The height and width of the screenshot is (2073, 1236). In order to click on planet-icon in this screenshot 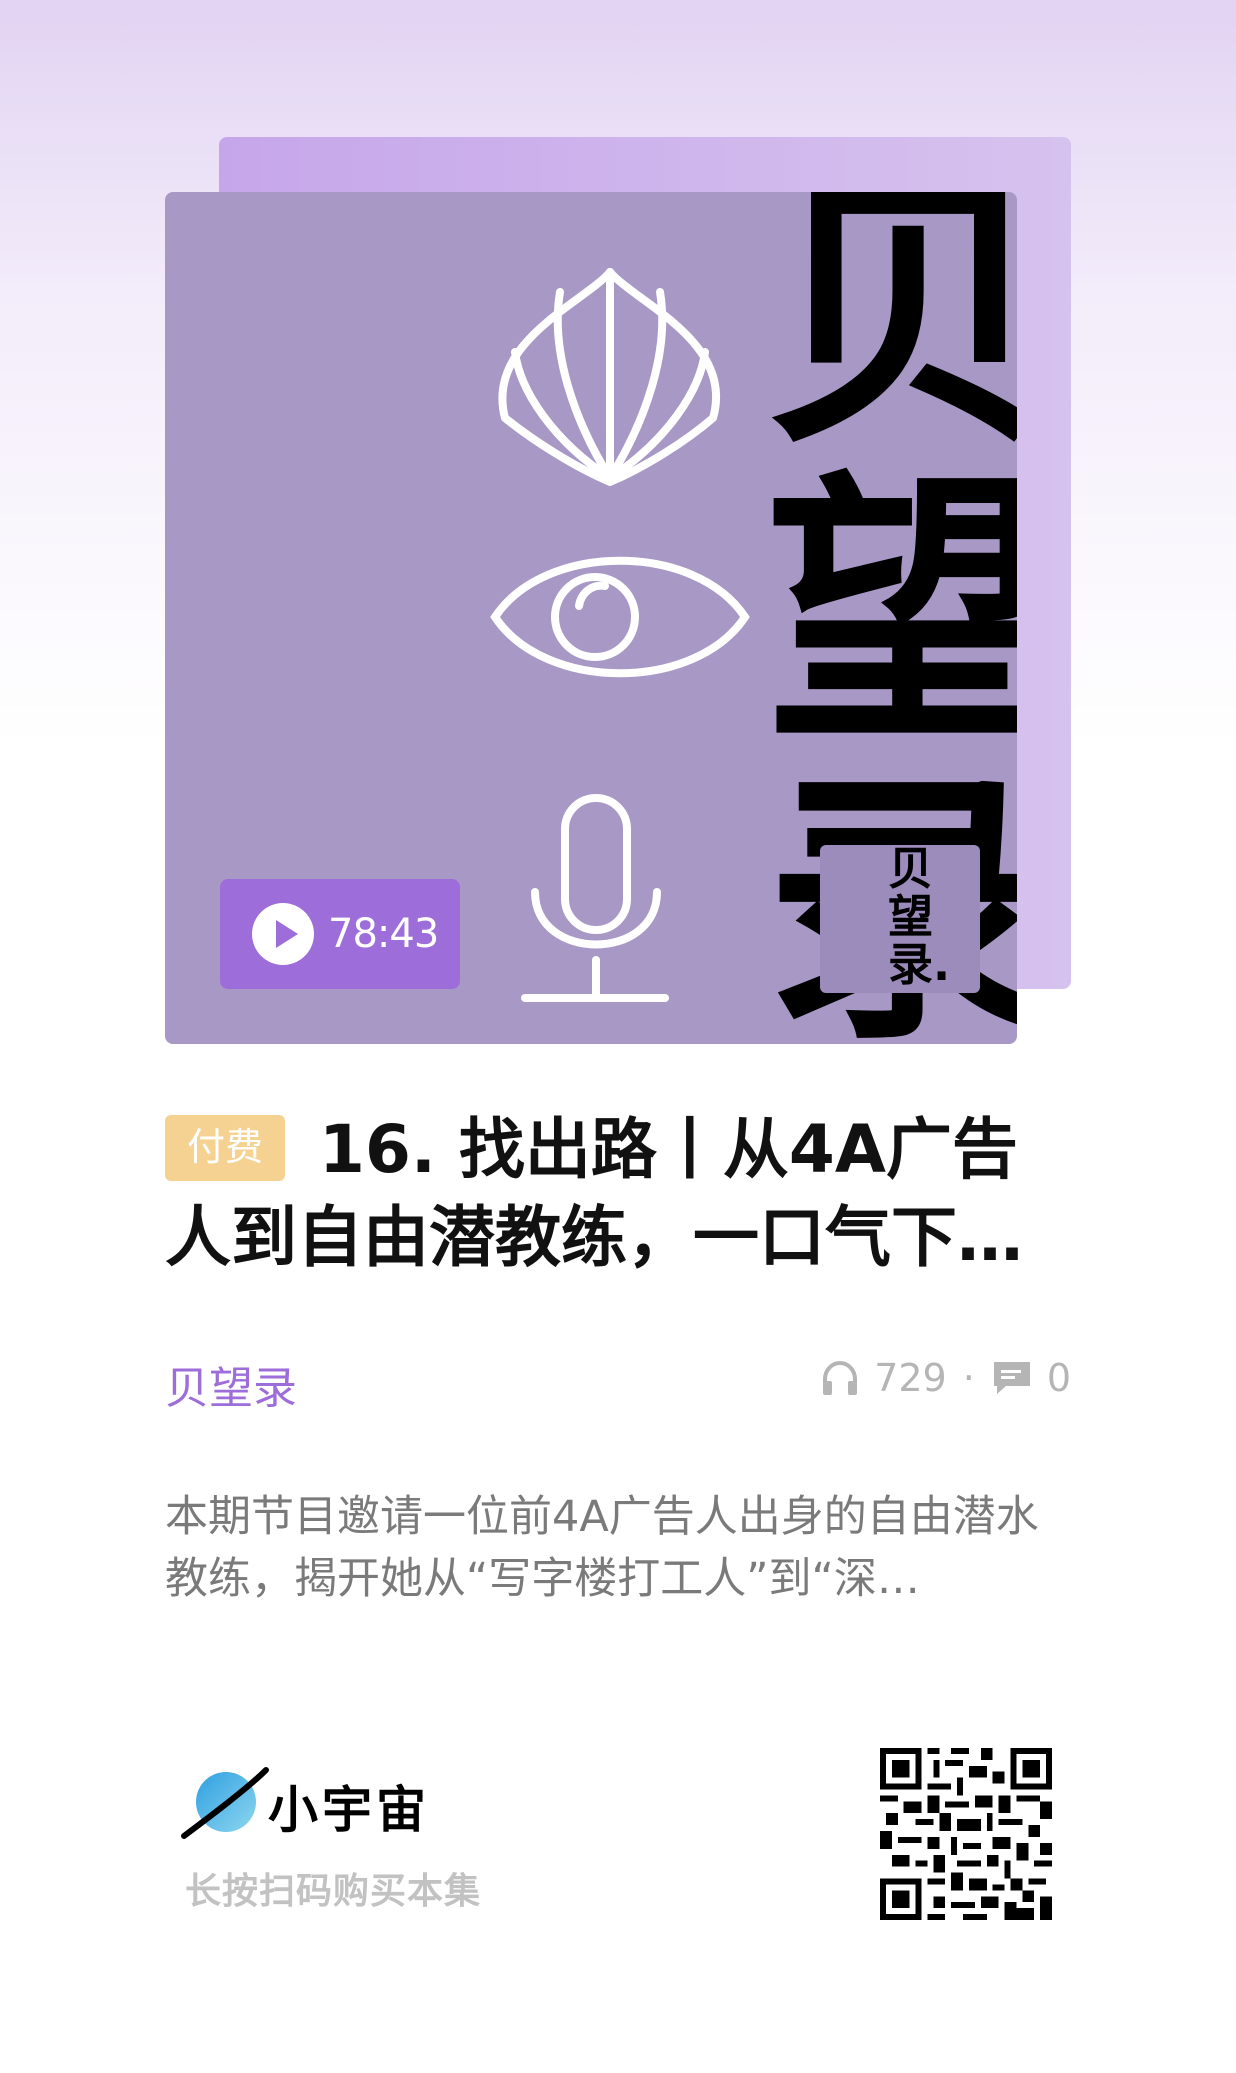, I will do `click(225, 1803)`.